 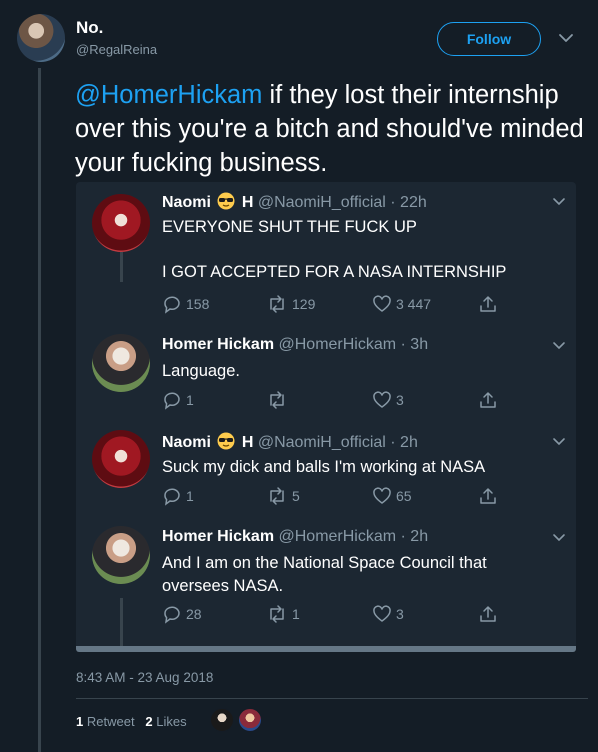 I want to click on mention-link: @HomerHickam, so click(x=168, y=95).